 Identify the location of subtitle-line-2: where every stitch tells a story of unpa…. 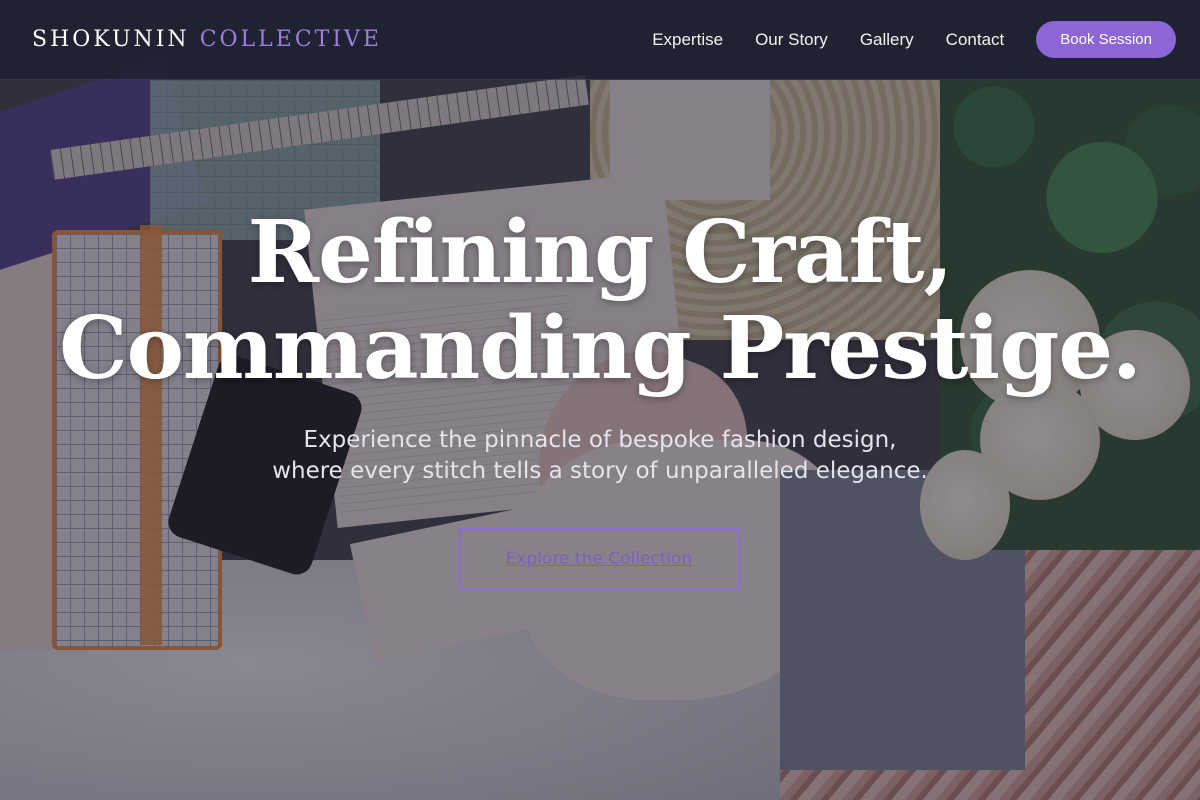
(600, 471).